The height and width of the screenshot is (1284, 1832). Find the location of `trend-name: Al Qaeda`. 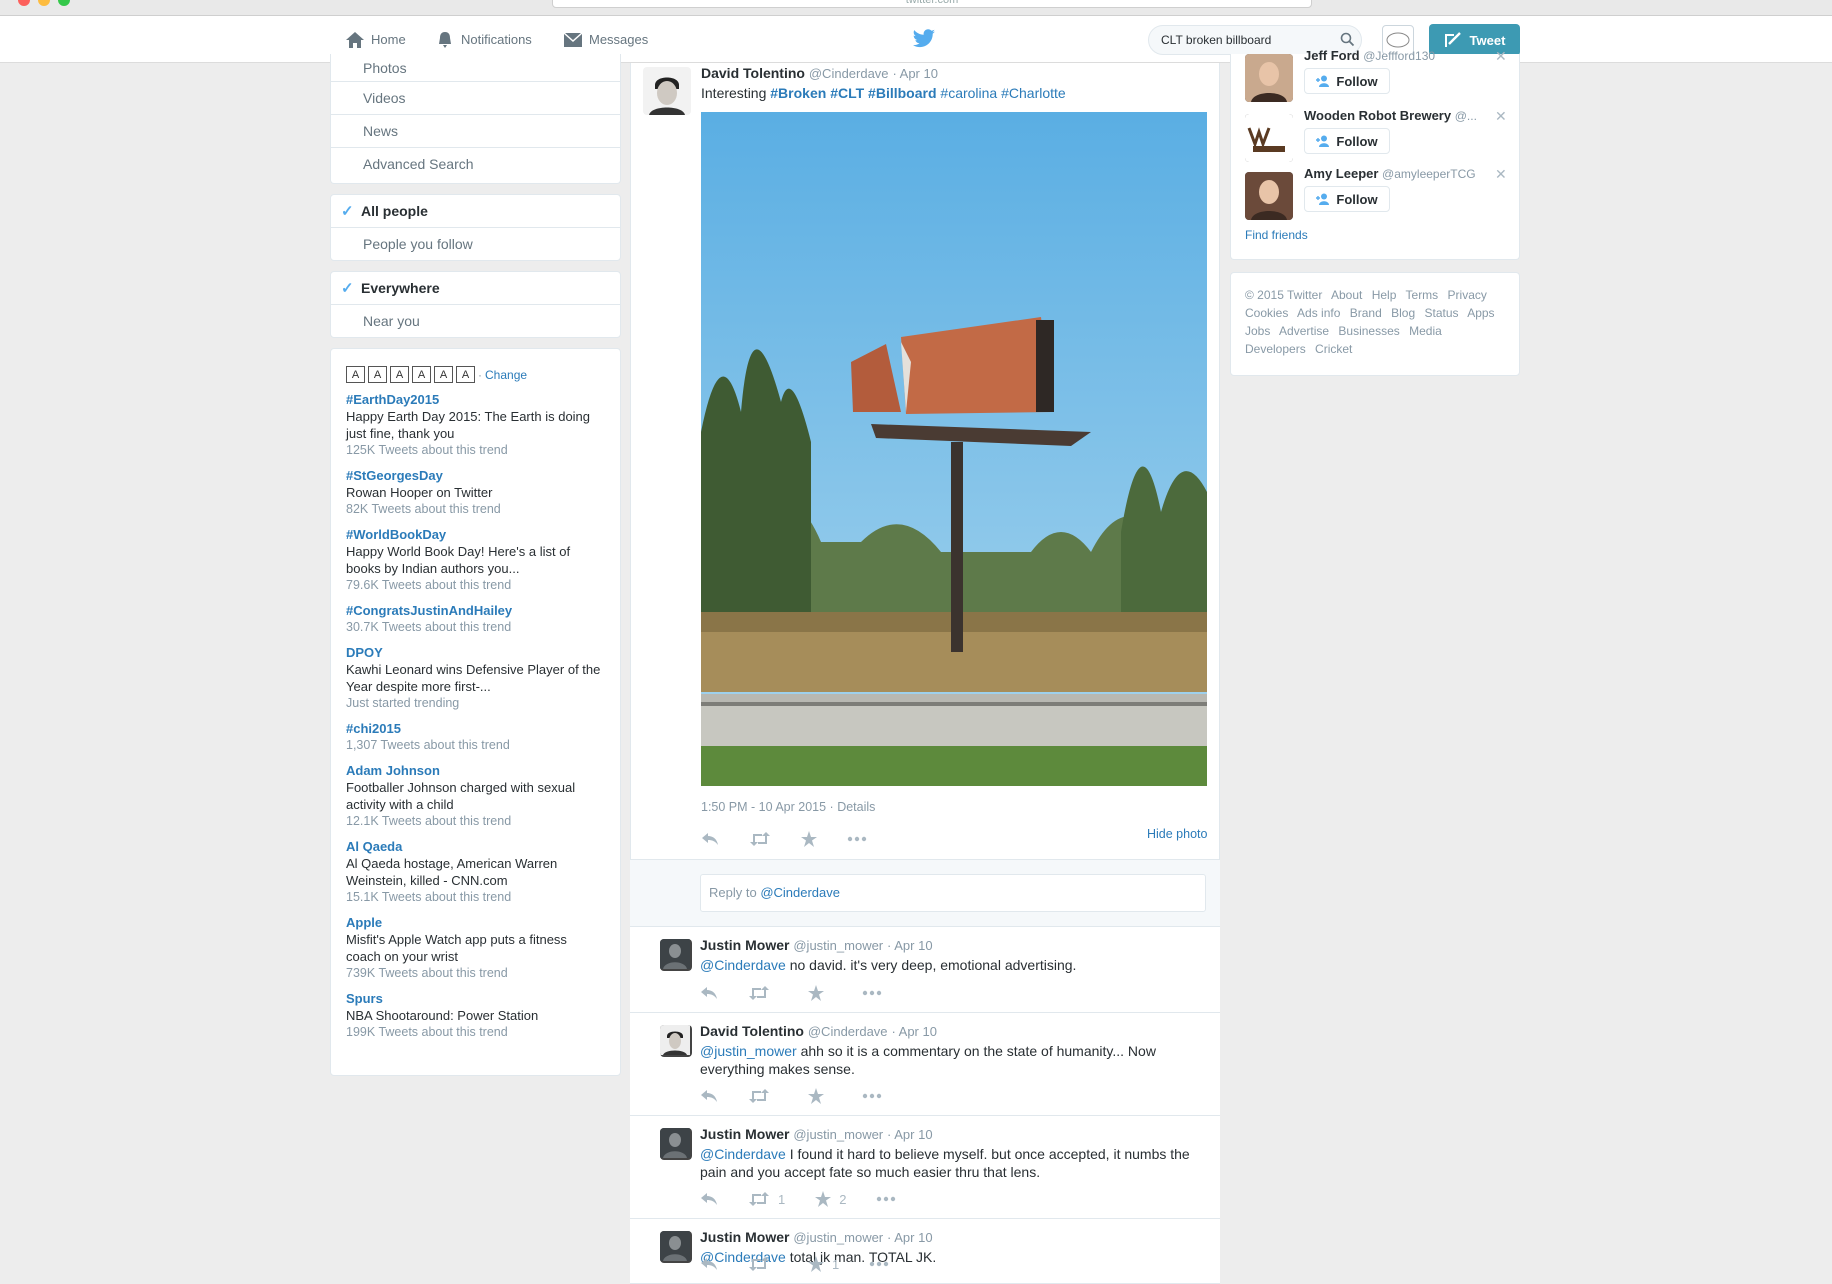

trend-name: Al Qaeda is located at coordinates (475, 846).